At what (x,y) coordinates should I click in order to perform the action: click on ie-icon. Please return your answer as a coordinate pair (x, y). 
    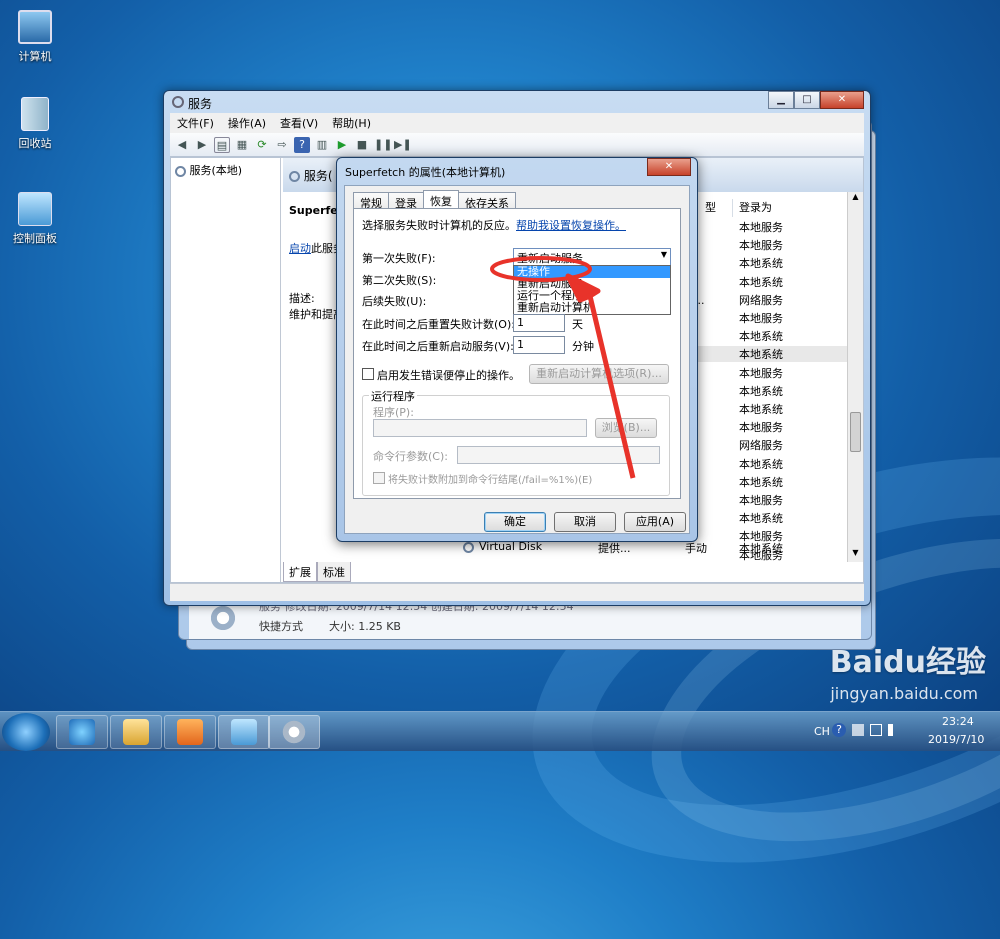
    Looking at the image, I should click on (82, 732).